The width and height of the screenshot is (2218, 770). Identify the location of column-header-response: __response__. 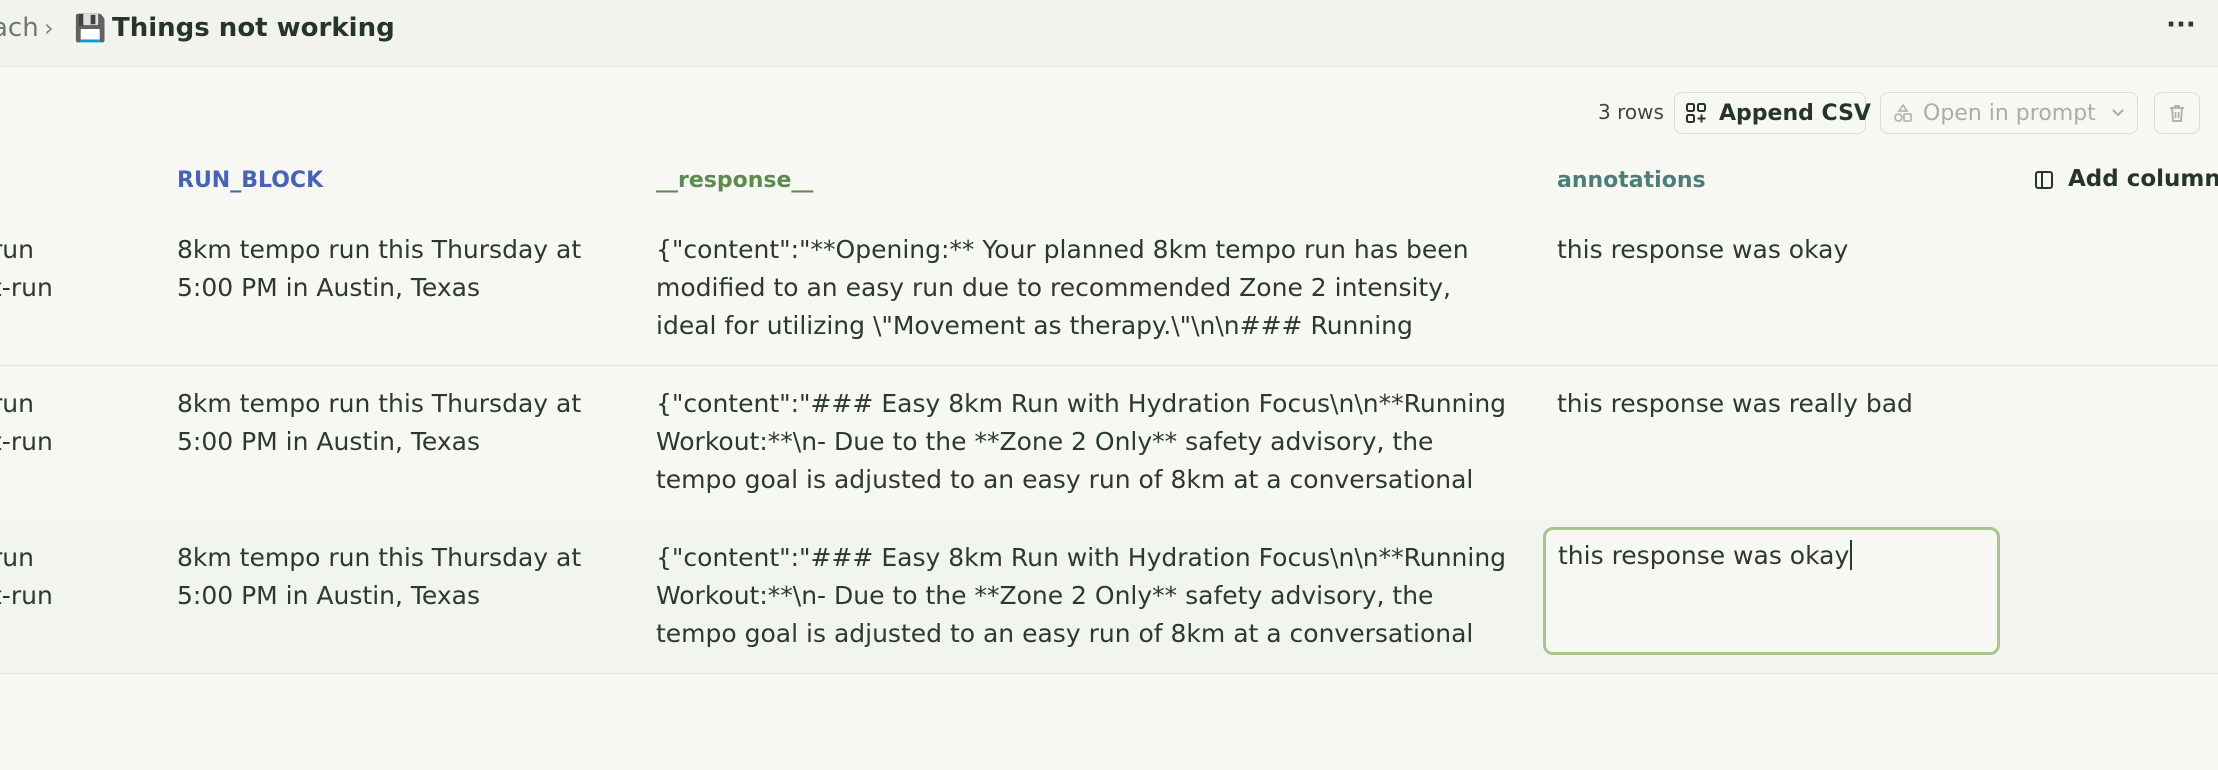
(734, 180).